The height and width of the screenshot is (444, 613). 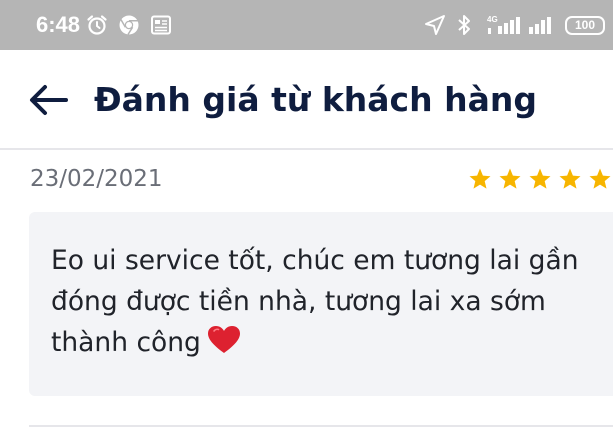 I want to click on arrow-left-icon, so click(x=48, y=100).